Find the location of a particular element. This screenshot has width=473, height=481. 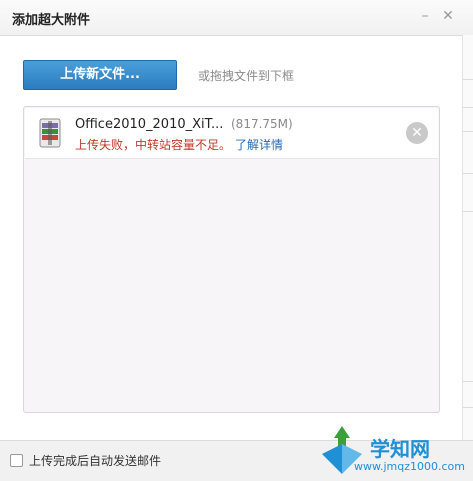

dialog-title: 添加超大附件 is located at coordinates (51, 20).